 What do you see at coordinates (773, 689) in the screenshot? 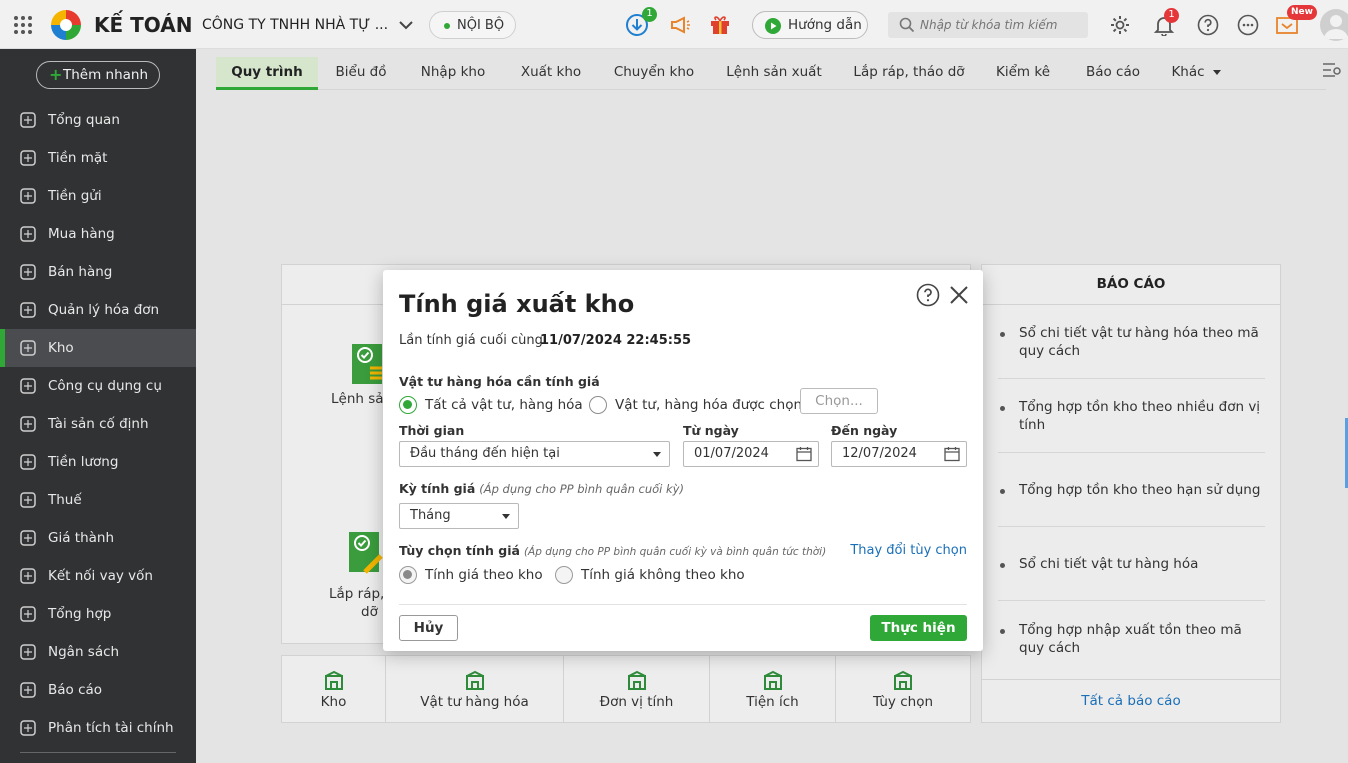
I see `tool-item: Tiện ích` at bounding box center [773, 689].